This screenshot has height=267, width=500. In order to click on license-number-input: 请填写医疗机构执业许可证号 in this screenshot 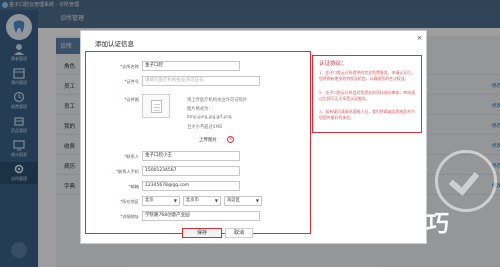, I will do `click(201, 81)`.